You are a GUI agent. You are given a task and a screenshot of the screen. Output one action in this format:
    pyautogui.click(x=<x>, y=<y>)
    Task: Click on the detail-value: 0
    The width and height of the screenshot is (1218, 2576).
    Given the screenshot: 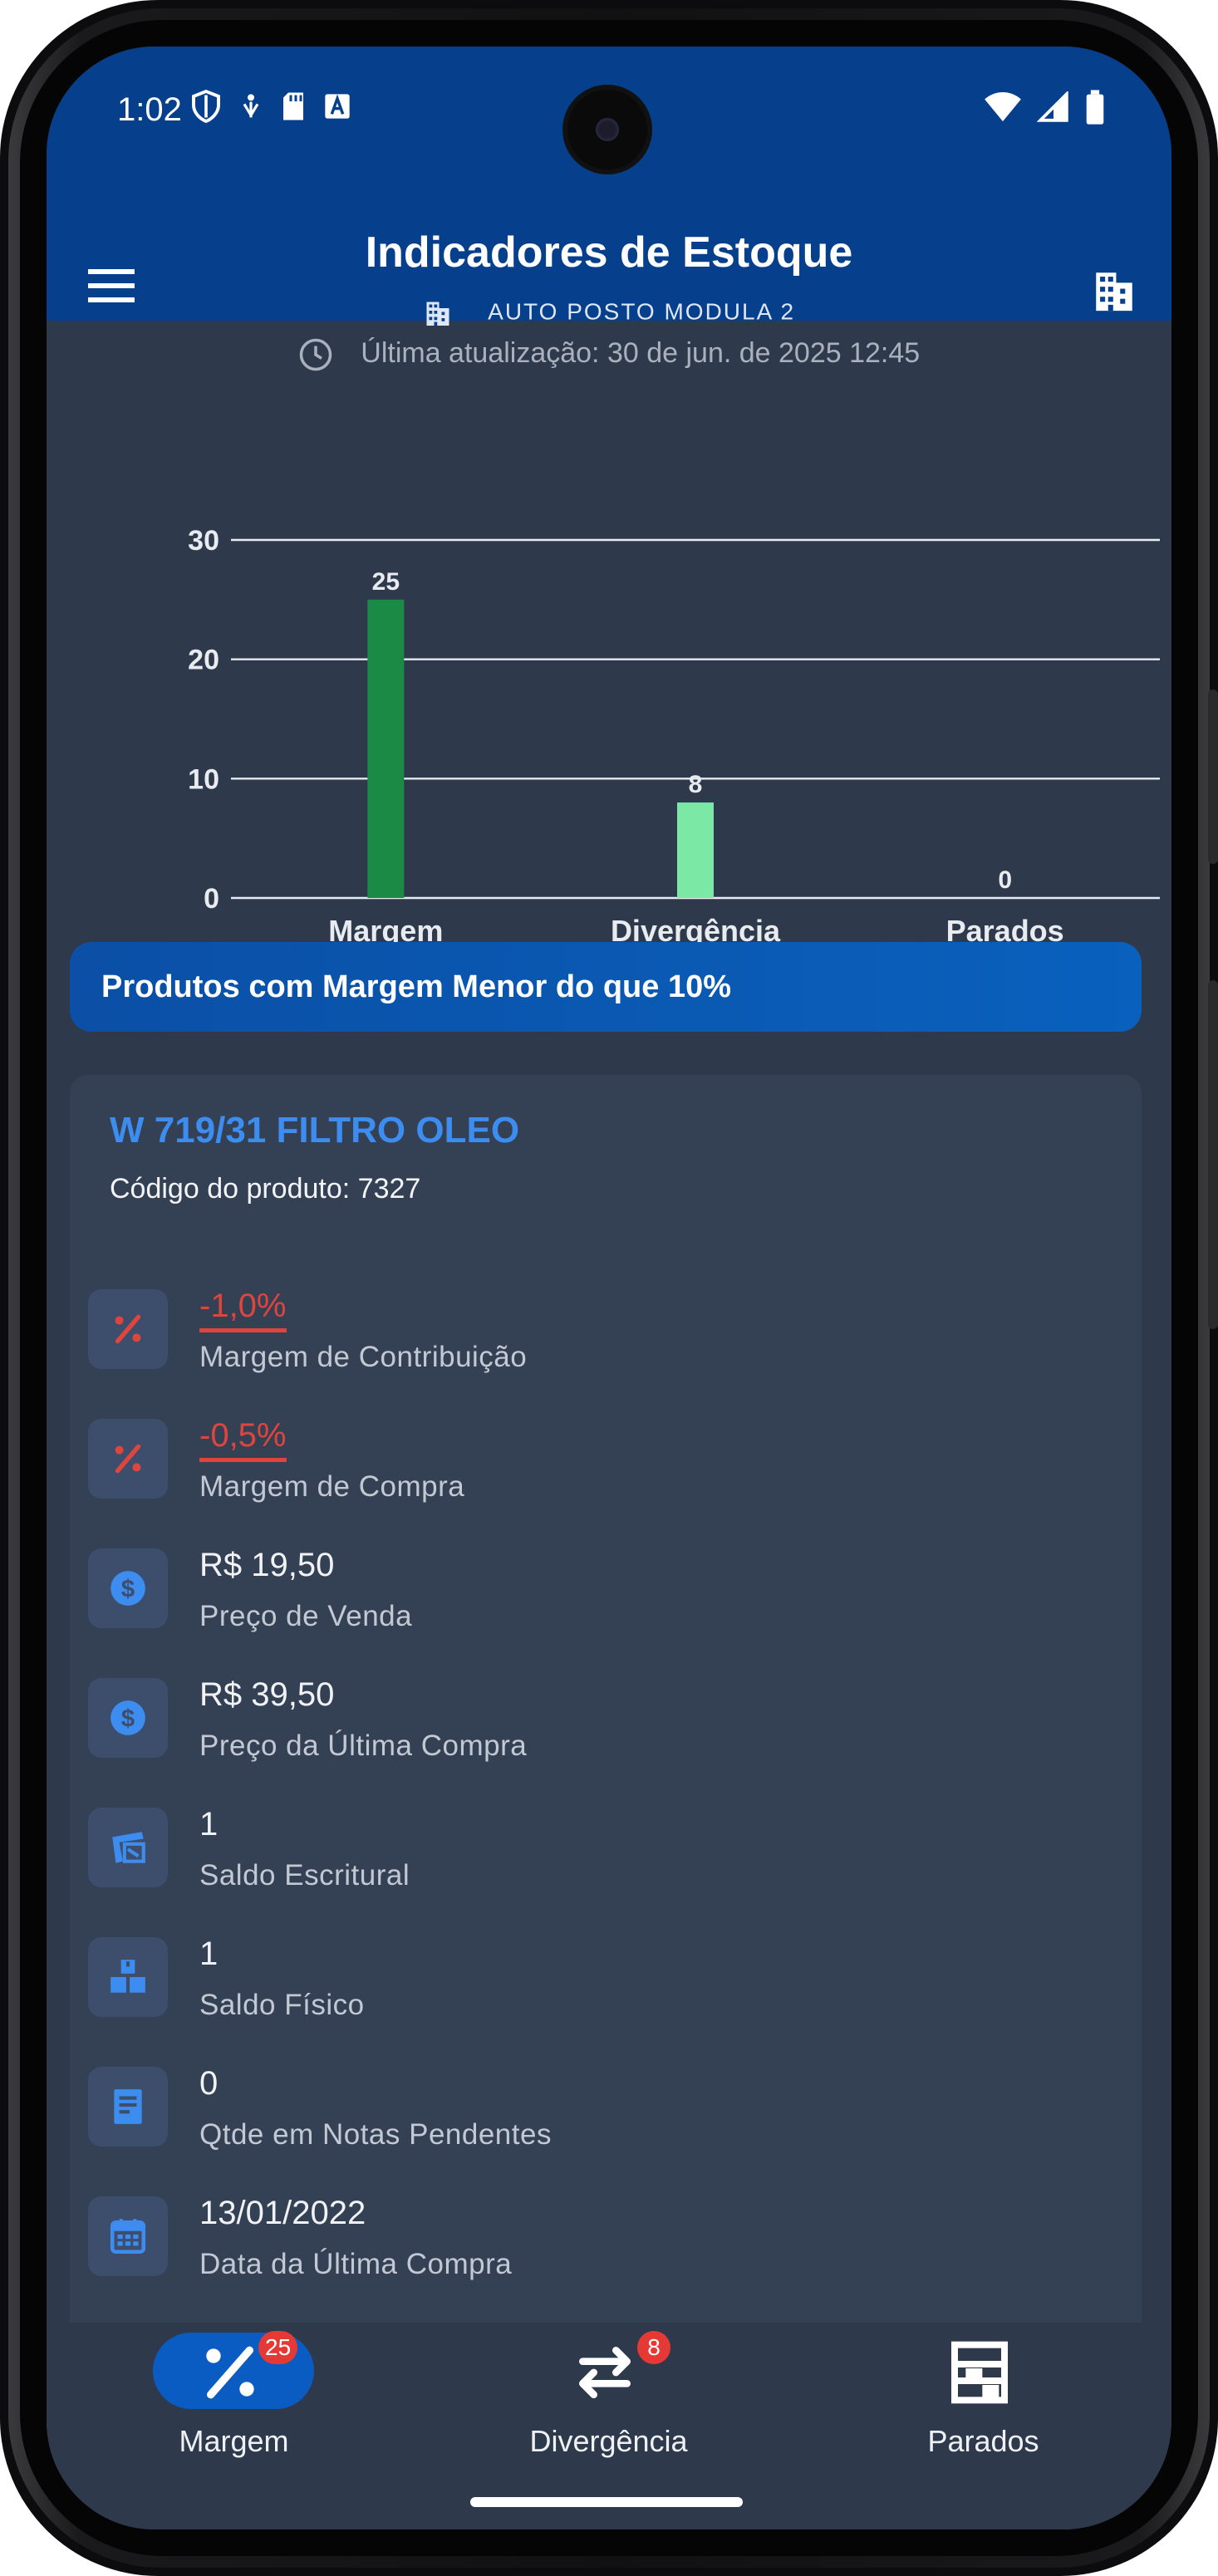 What is the action you would take?
    pyautogui.click(x=209, y=2083)
    